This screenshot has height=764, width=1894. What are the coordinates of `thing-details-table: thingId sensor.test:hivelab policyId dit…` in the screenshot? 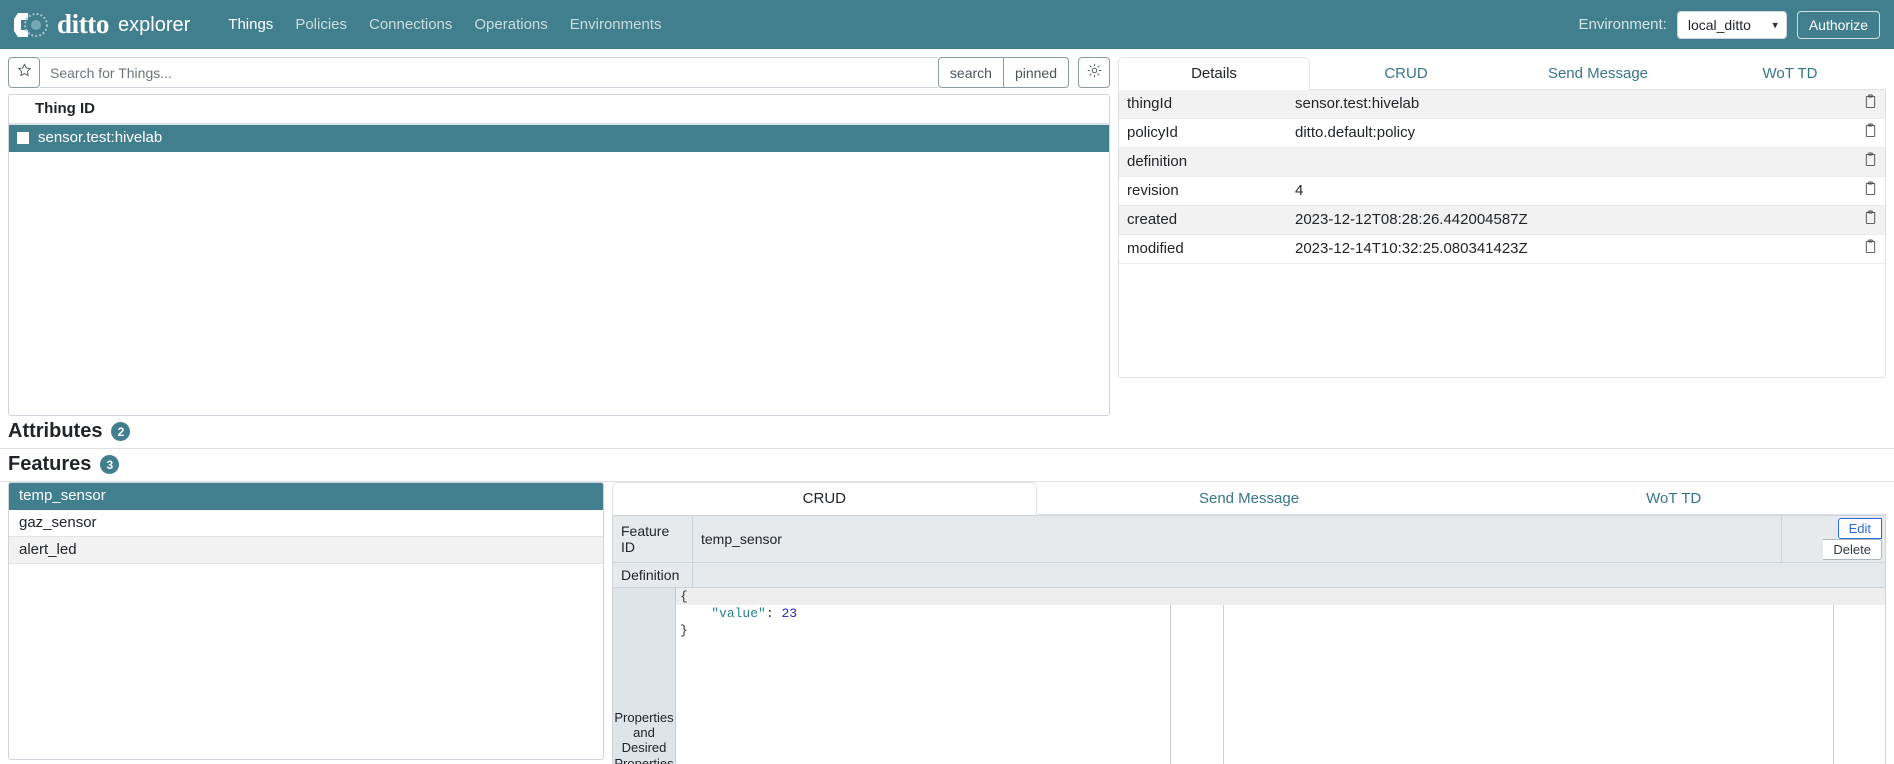 It's located at (1502, 177).